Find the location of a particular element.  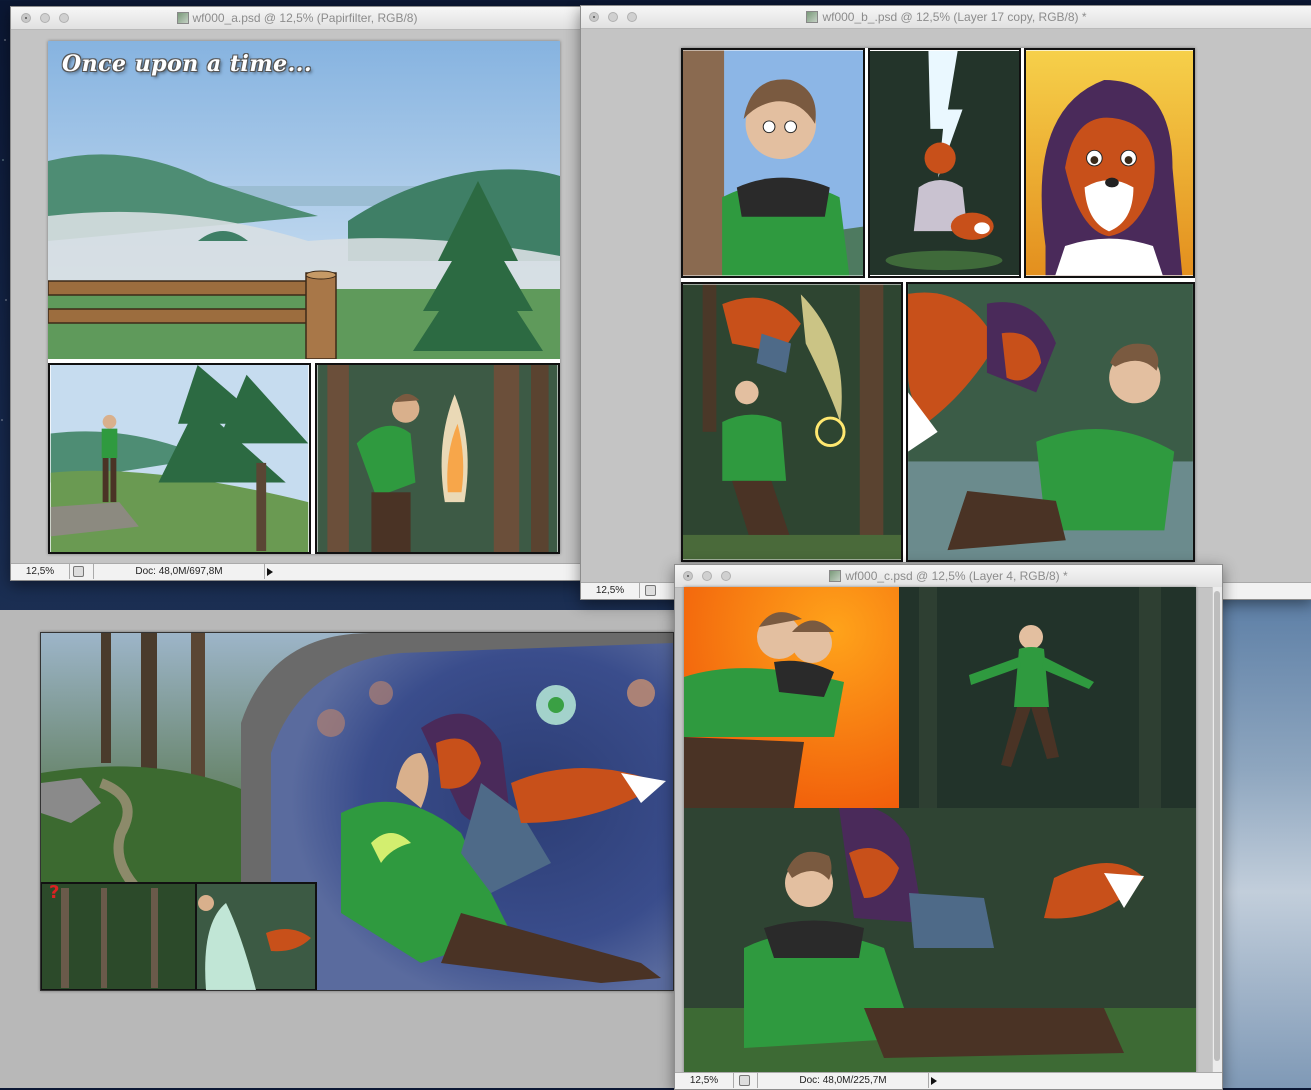

kiss-art is located at coordinates (940, 940).